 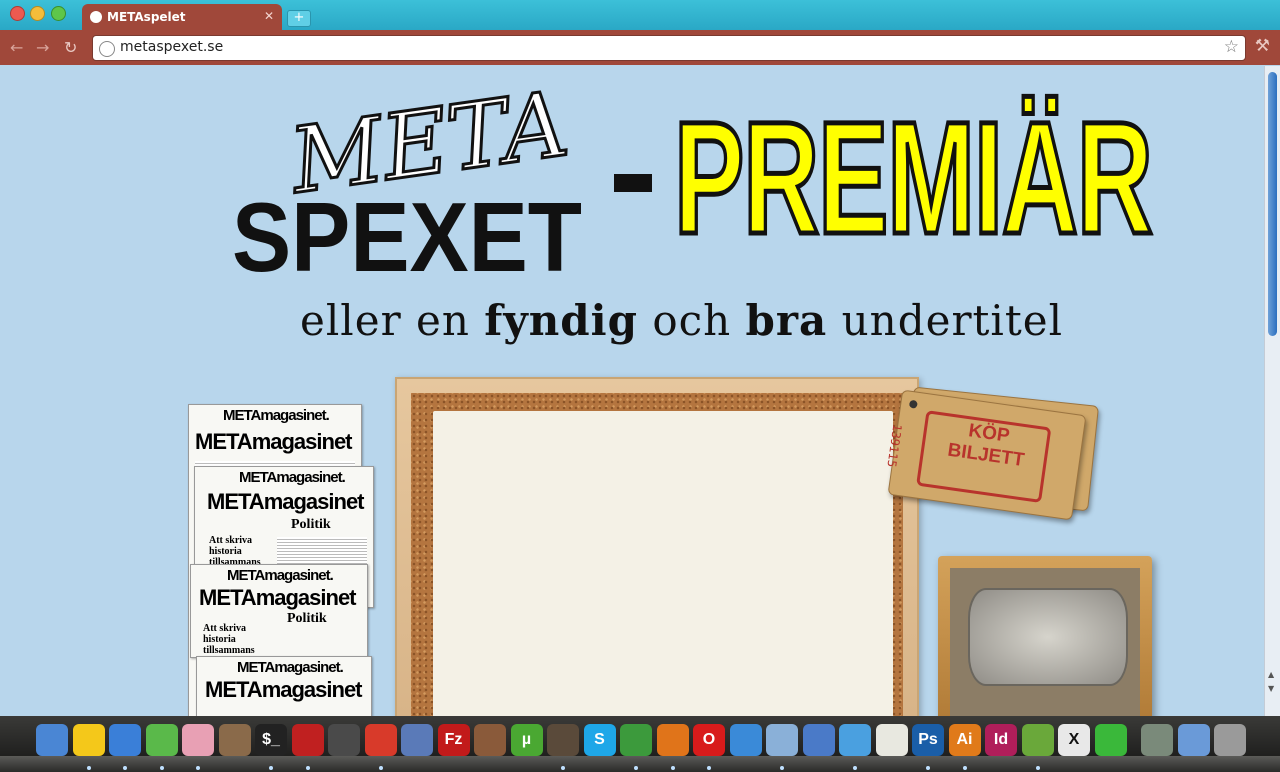 What do you see at coordinates (146, 17) in the screenshot?
I see `tab-title: METAspelet` at bounding box center [146, 17].